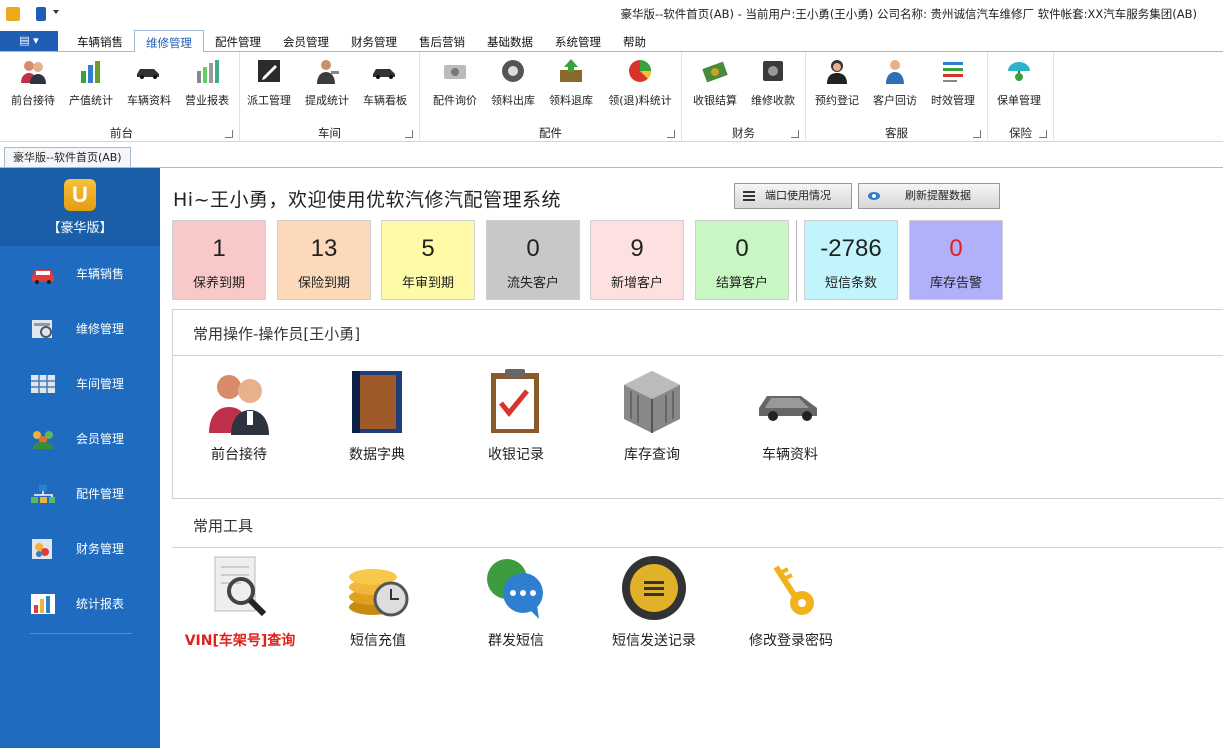  I want to click on commission-statistics-button: 提成统计, so click(327, 84).